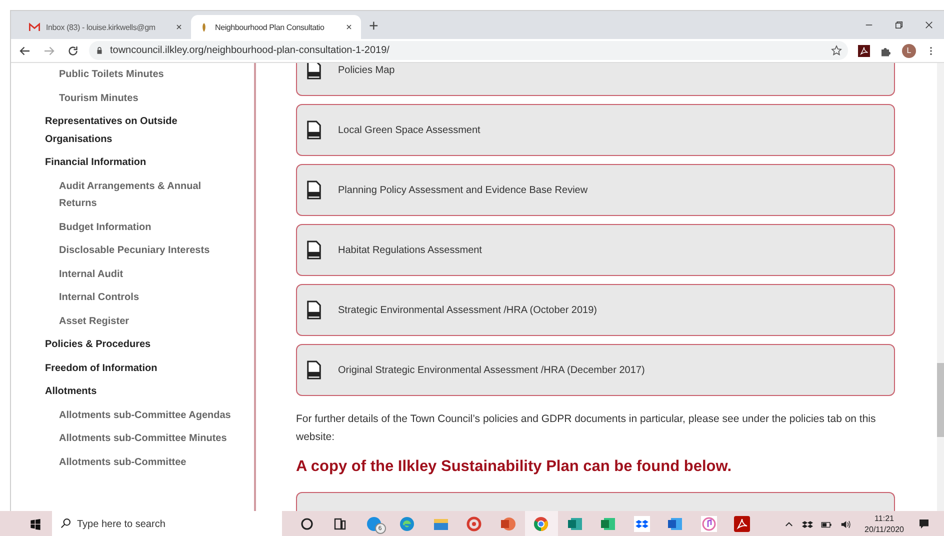 The height and width of the screenshot is (536, 944). What do you see at coordinates (708, 524) in the screenshot?
I see `music-icon` at bounding box center [708, 524].